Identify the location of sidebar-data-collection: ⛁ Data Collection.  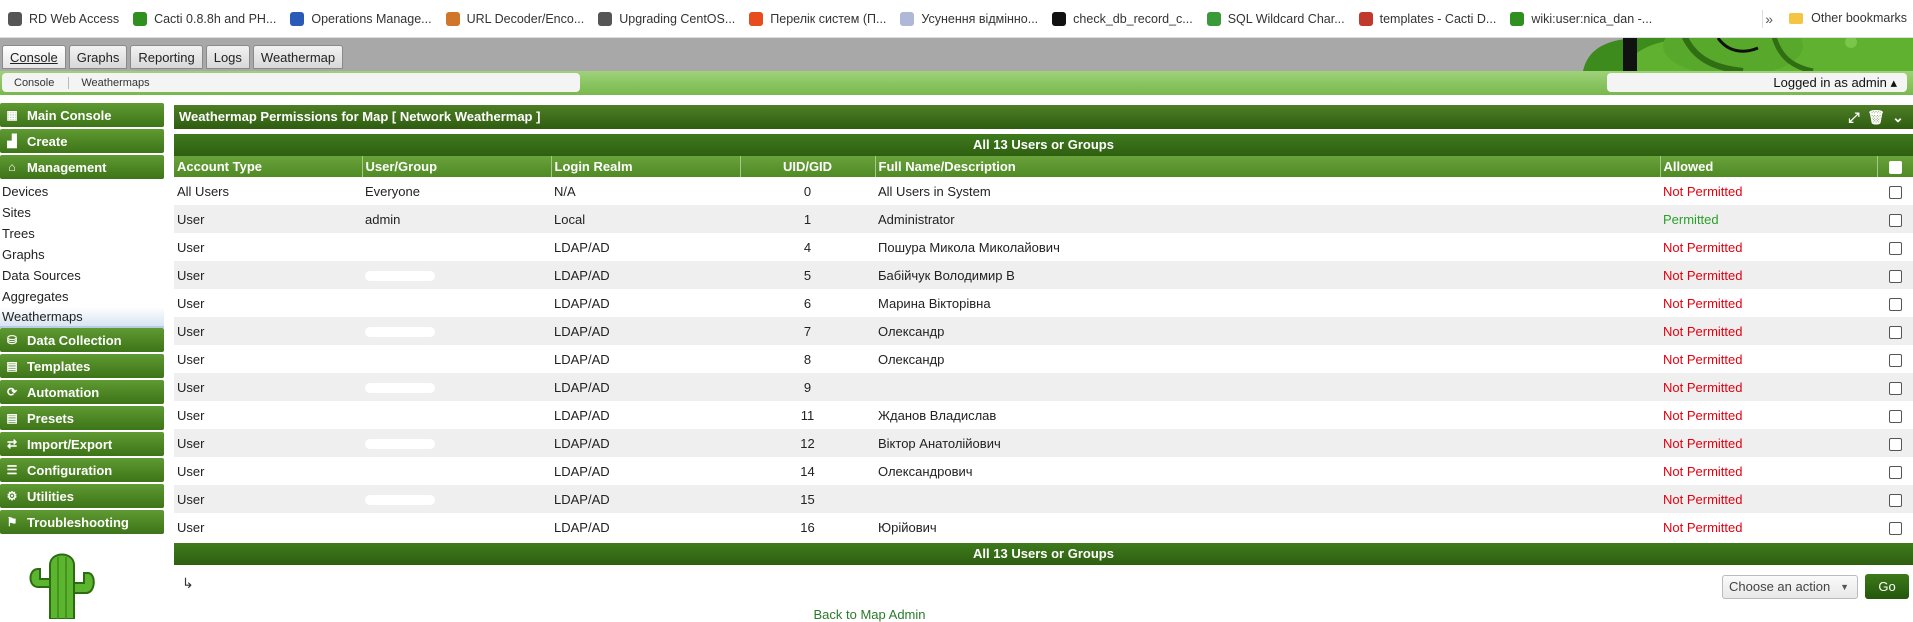
(82, 340).